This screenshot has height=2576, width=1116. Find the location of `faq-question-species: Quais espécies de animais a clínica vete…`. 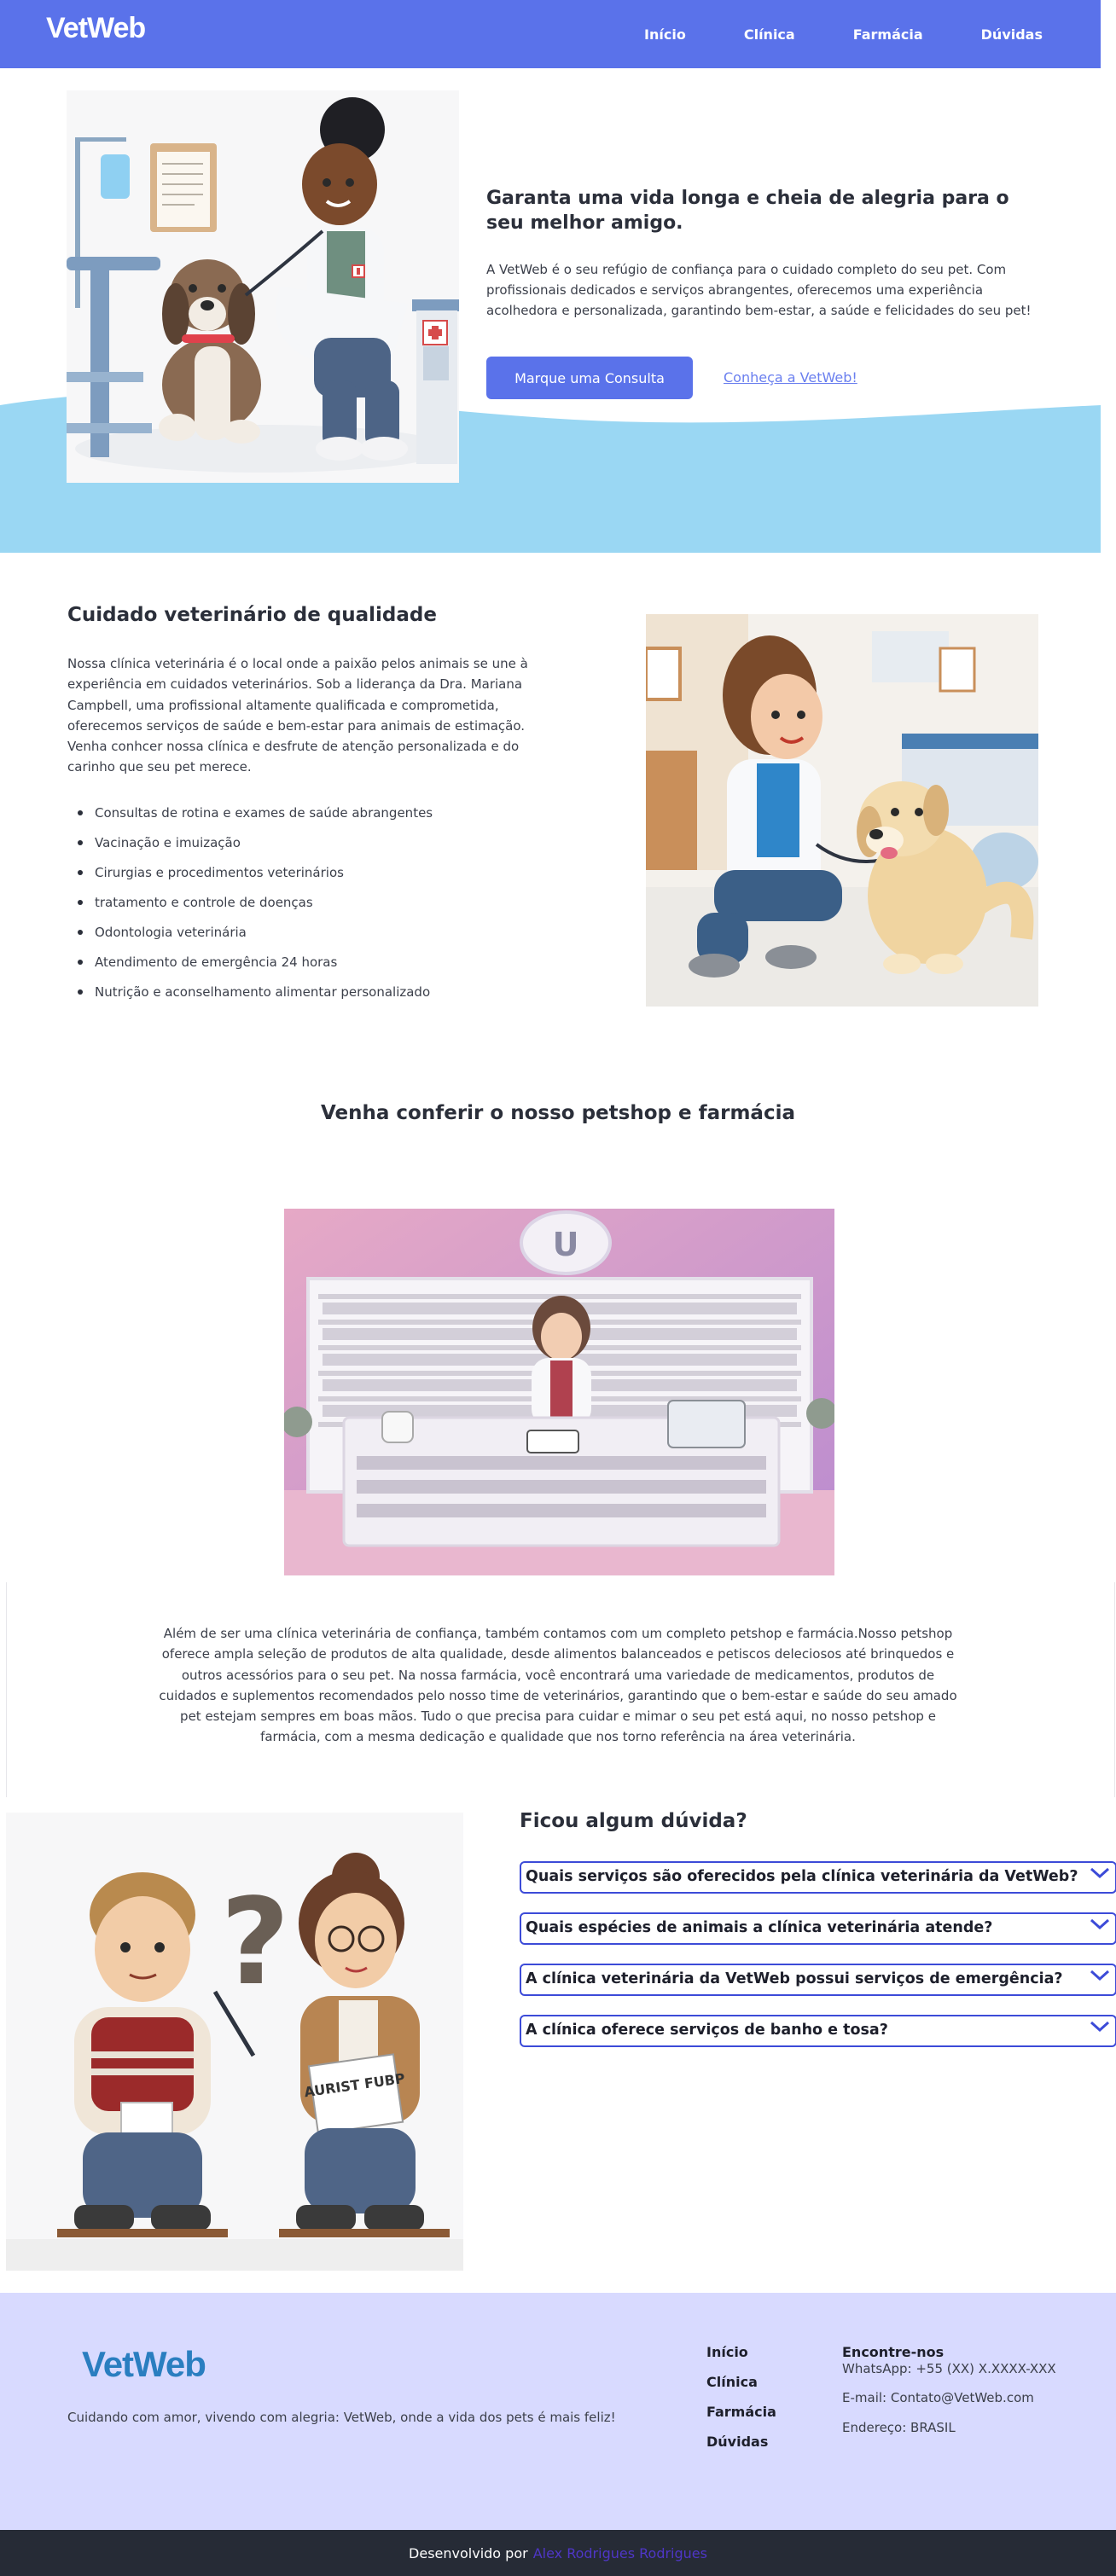

faq-question-species: Quais espécies de animais a clínica vete… is located at coordinates (818, 1928).